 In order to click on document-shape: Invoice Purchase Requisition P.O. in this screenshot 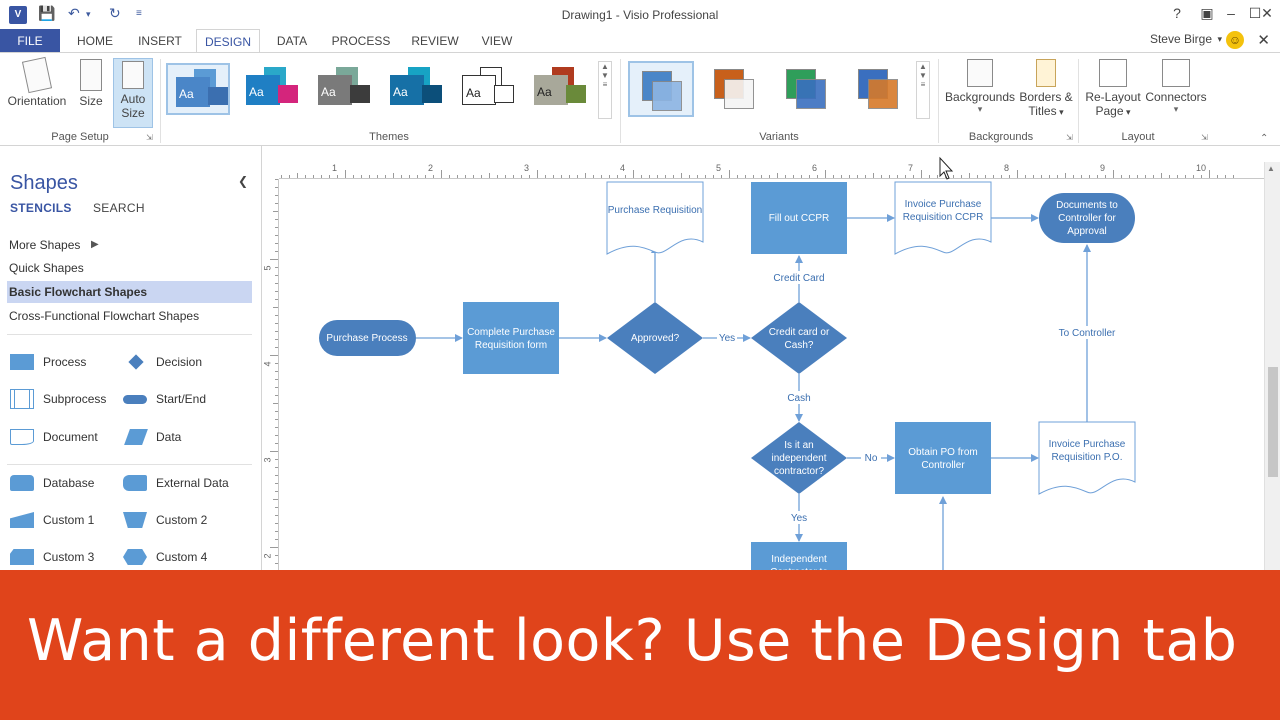, I will do `click(1087, 458)`.